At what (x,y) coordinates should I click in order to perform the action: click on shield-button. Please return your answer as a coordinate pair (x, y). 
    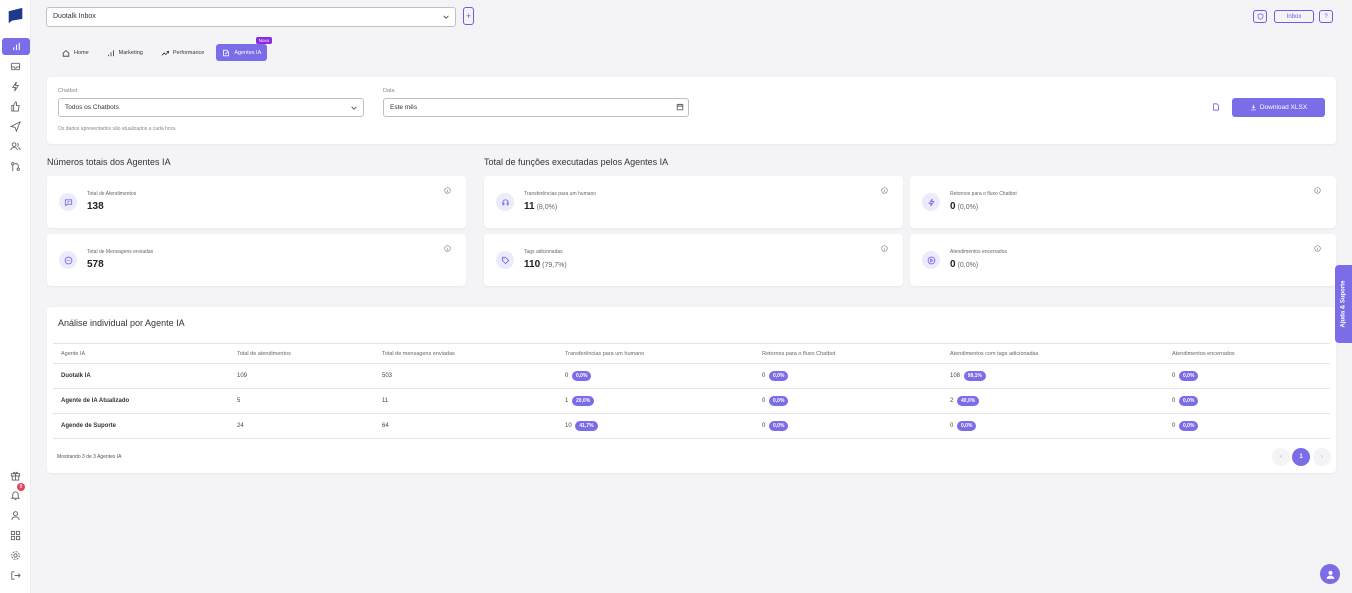
    Looking at the image, I should click on (1260, 16).